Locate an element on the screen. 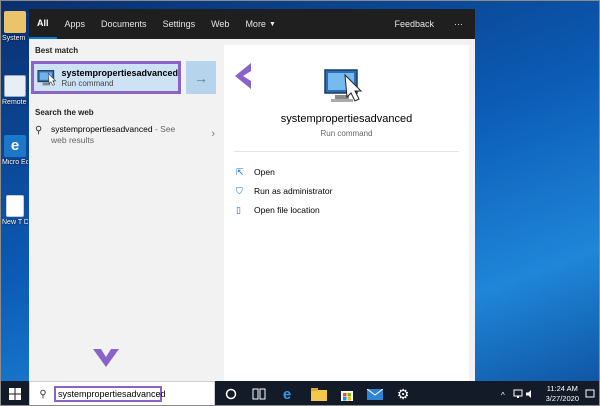  preview-subtitle: Run command is located at coordinates (346, 133).